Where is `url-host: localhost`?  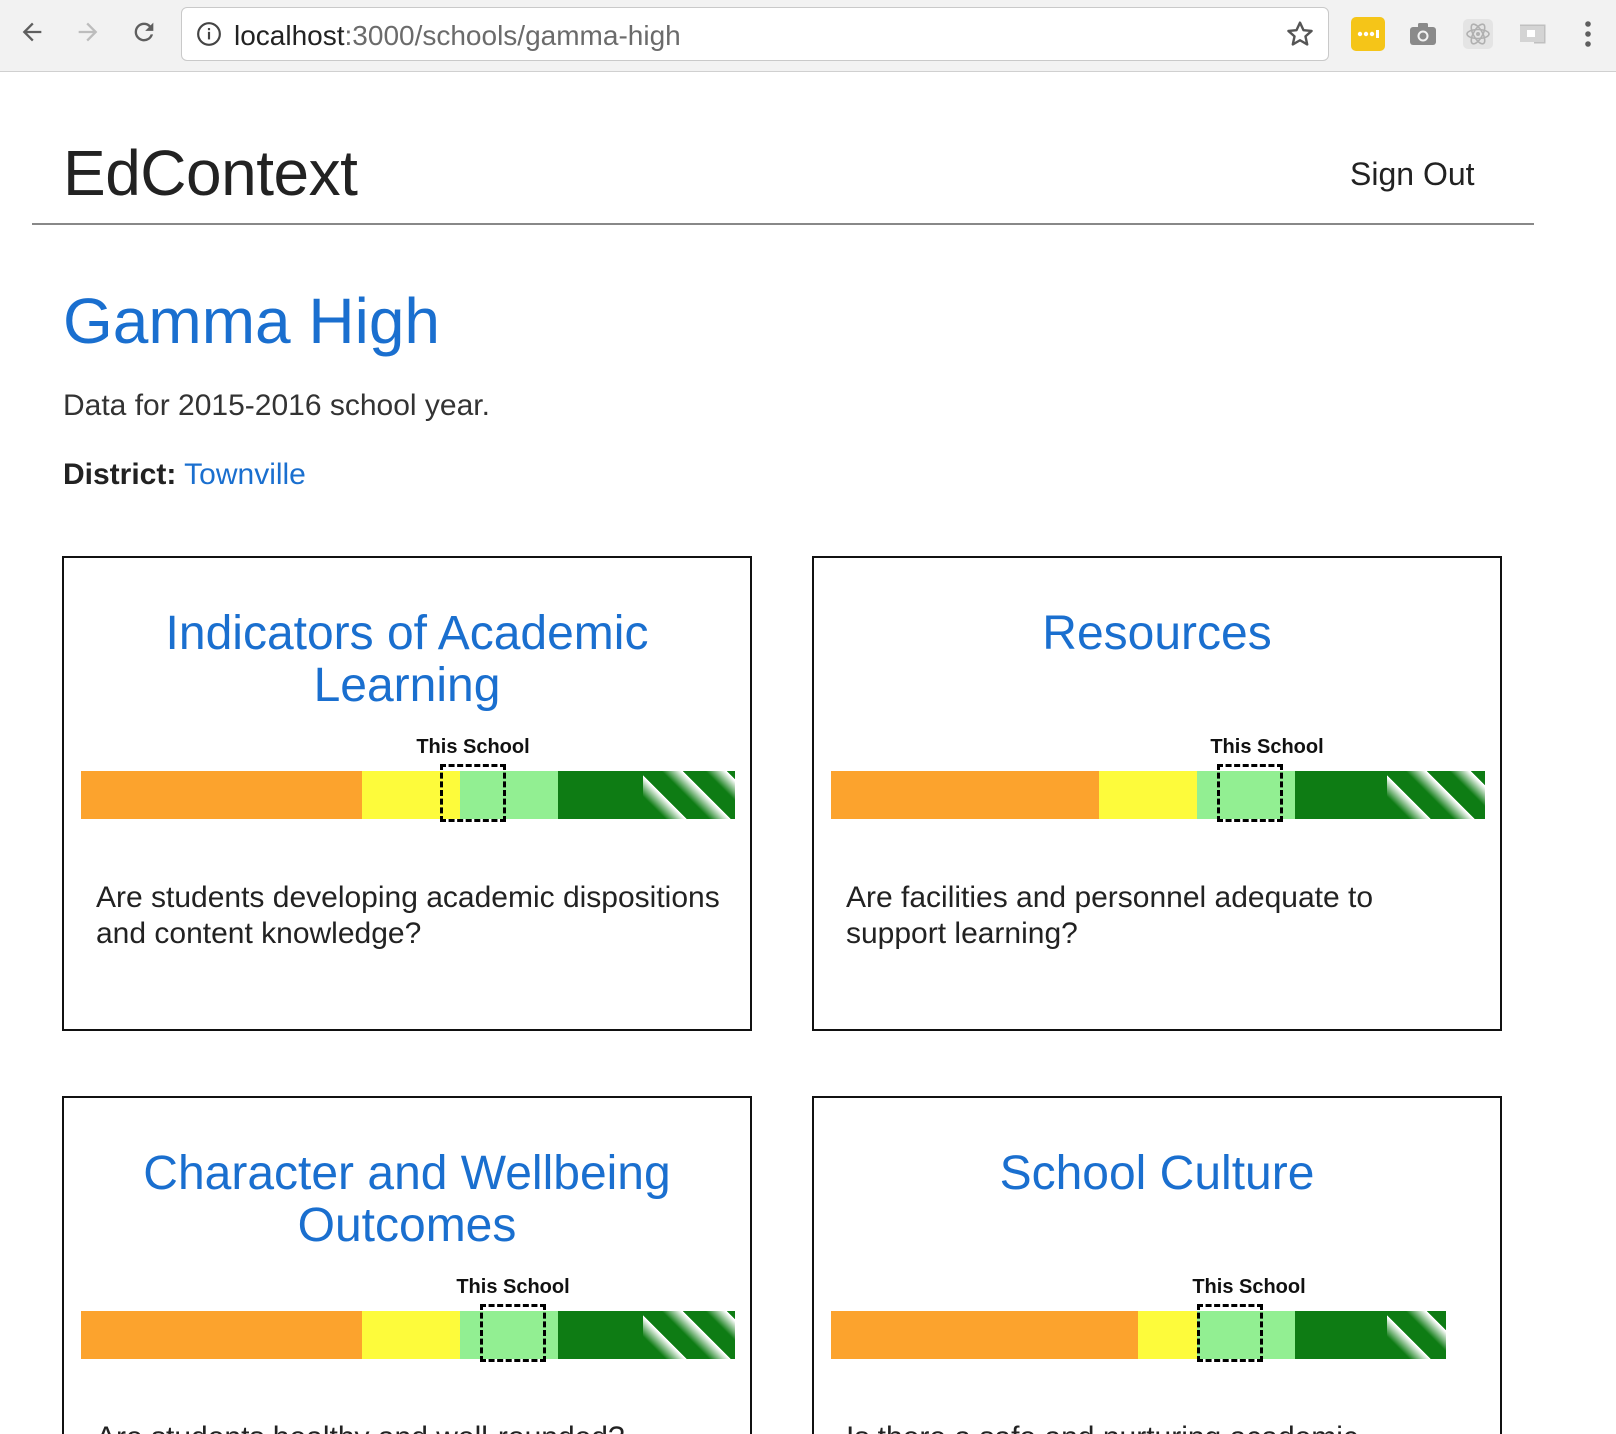
url-host: localhost is located at coordinates (289, 35).